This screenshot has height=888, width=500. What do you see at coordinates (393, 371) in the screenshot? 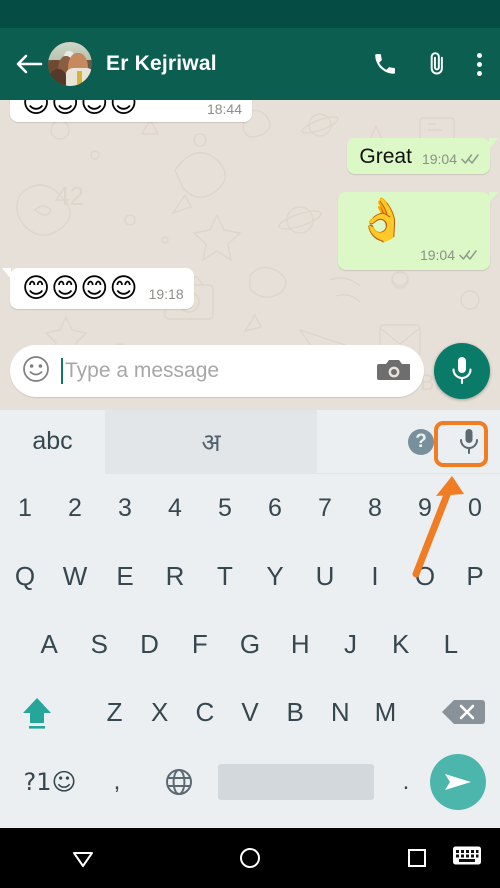
I see `camera-icon` at bounding box center [393, 371].